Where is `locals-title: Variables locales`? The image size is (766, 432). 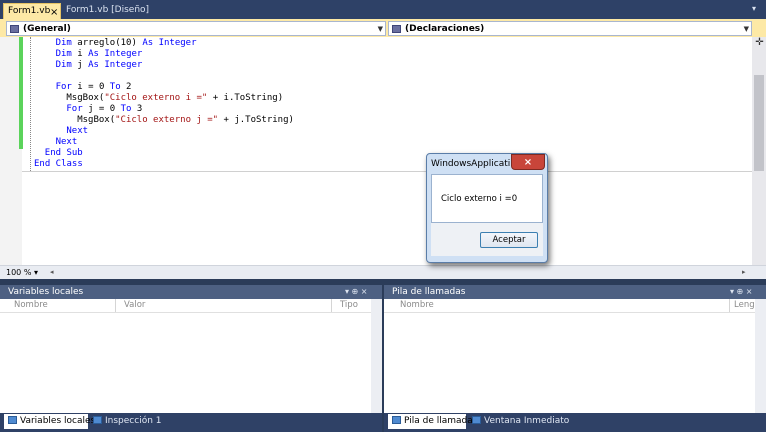 locals-title: Variables locales is located at coordinates (191, 292).